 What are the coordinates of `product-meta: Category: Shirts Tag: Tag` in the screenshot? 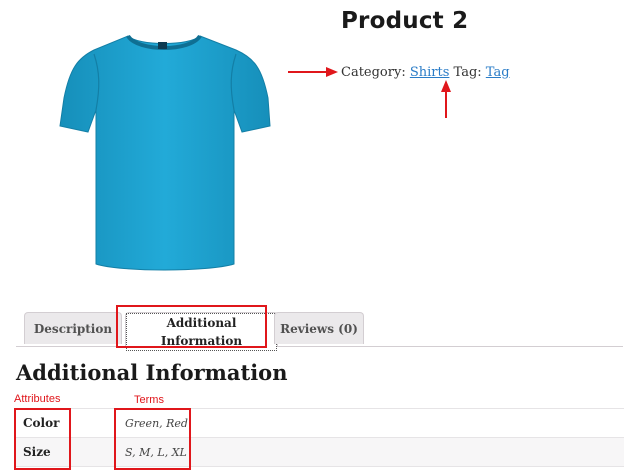 It's located at (425, 72).